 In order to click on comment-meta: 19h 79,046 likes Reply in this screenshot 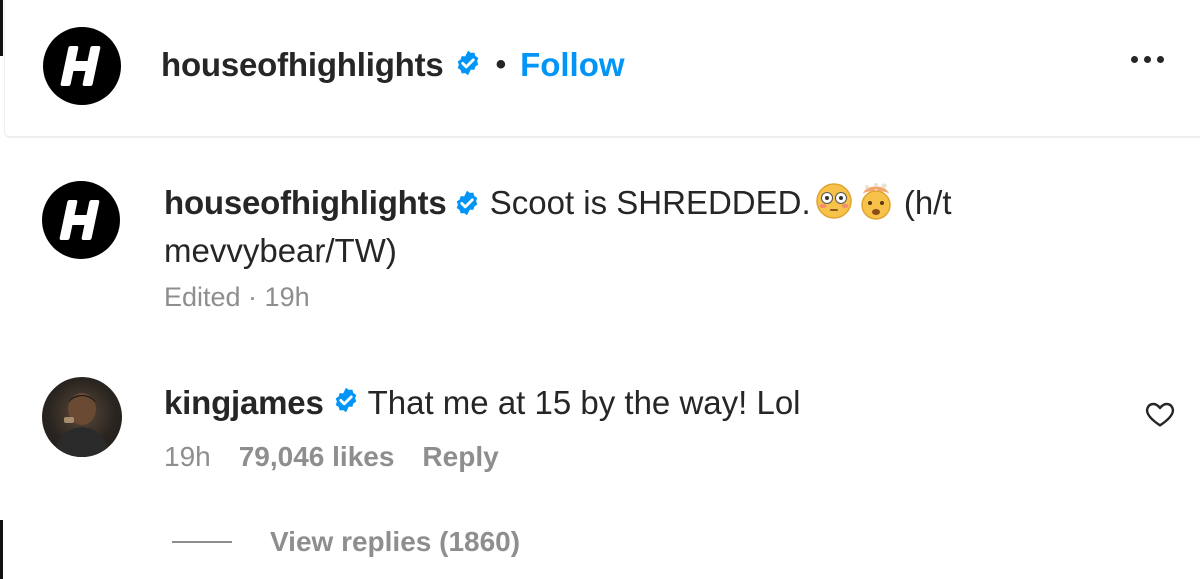, I will do `click(331, 457)`.